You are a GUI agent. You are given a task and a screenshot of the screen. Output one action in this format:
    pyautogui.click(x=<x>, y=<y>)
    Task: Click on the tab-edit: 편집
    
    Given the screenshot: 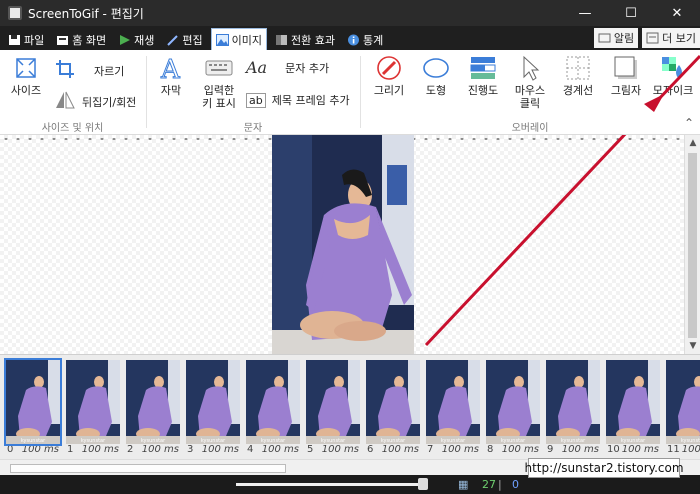 What is the action you would take?
    pyautogui.click(x=184, y=40)
    